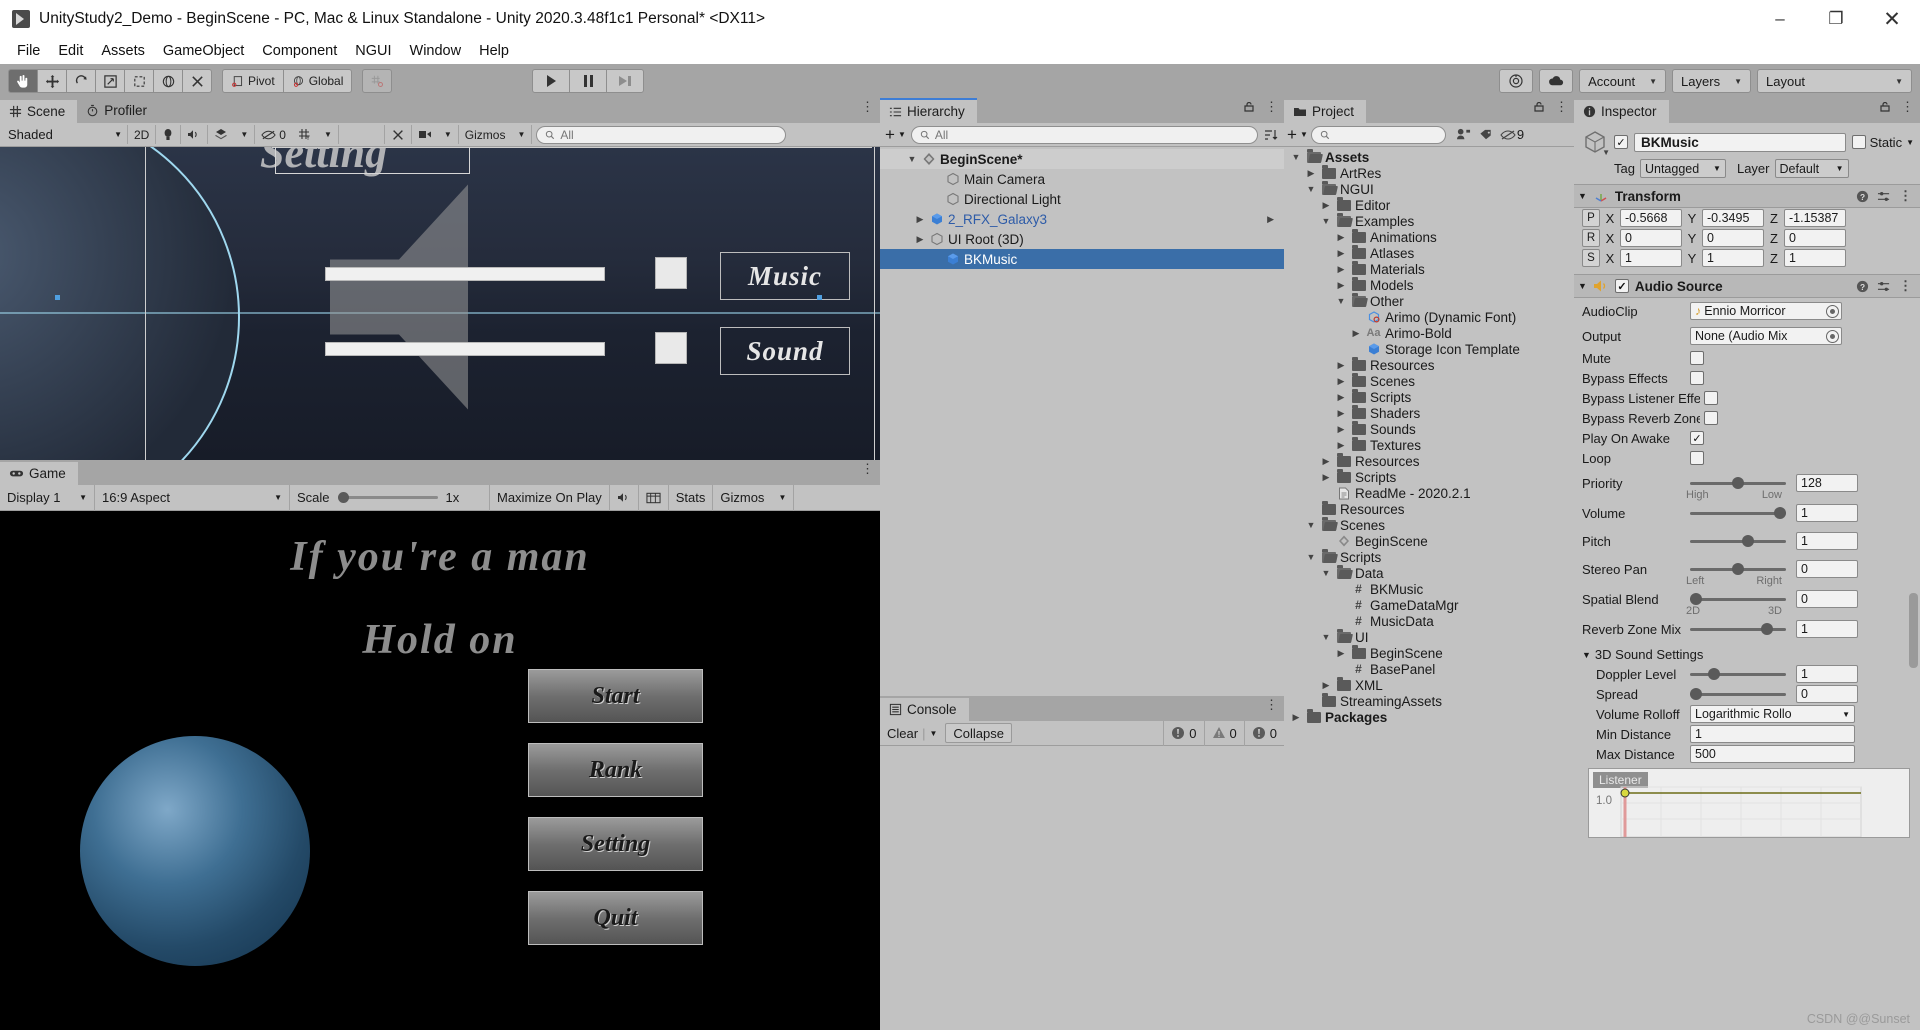 The image size is (1920, 1030). Describe the element at coordinates (1827, 599) in the screenshot. I see `spatial-blend-value: 0` at that location.